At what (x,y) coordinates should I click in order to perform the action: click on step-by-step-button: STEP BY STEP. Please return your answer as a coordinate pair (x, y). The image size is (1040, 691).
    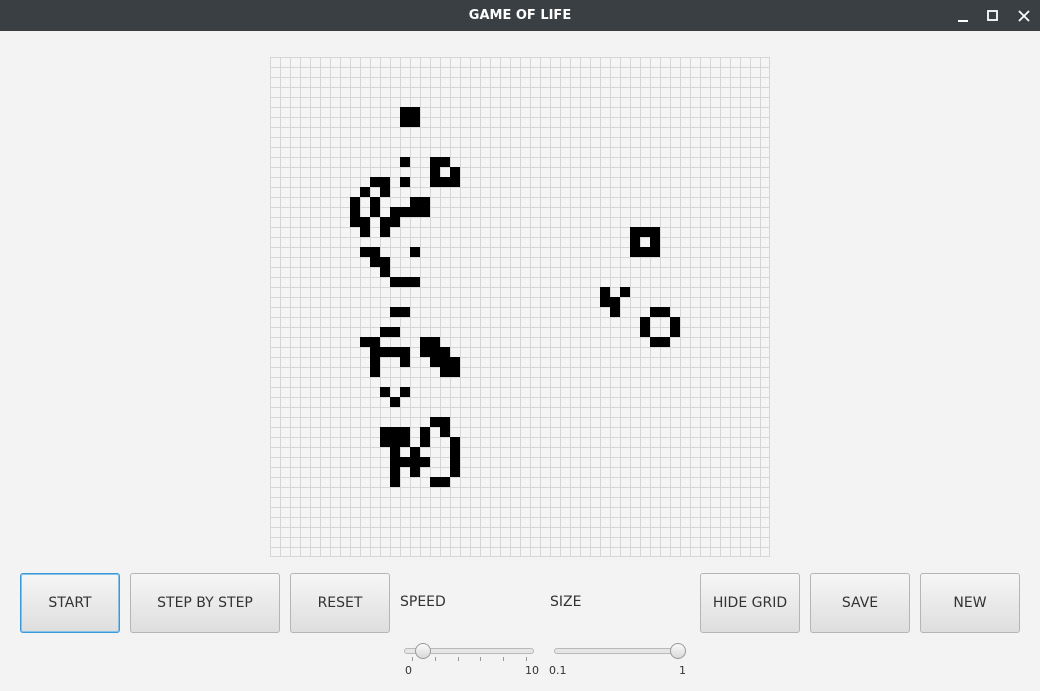
    Looking at the image, I should click on (205, 603).